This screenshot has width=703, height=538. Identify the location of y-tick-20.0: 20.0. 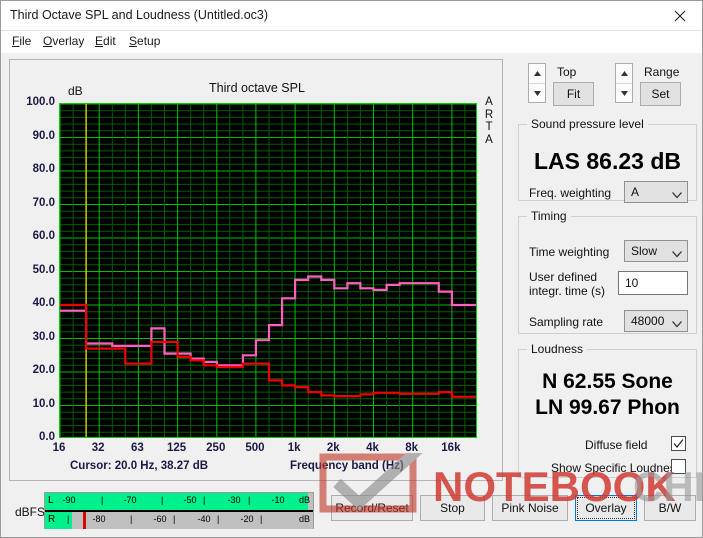
(43, 370).